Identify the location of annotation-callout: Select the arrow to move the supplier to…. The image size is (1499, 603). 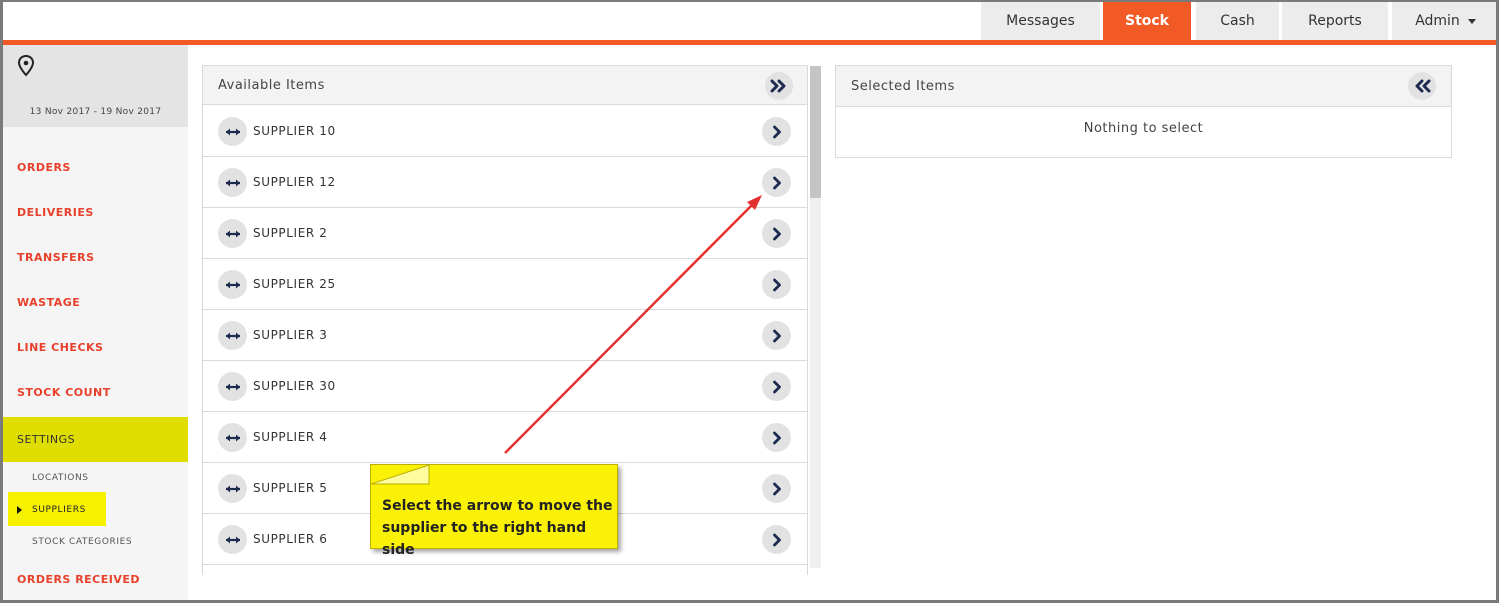
(494, 511).